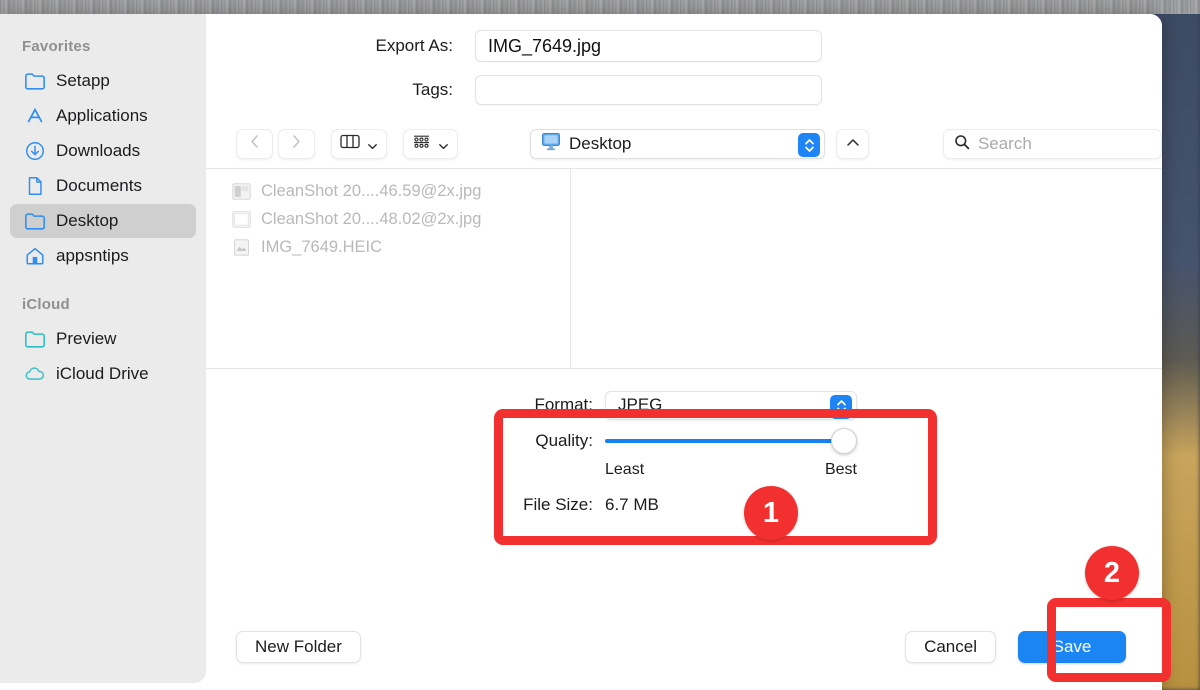 This screenshot has height=690, width=1200. I want to click on view-mode-button, so click(359, 144).